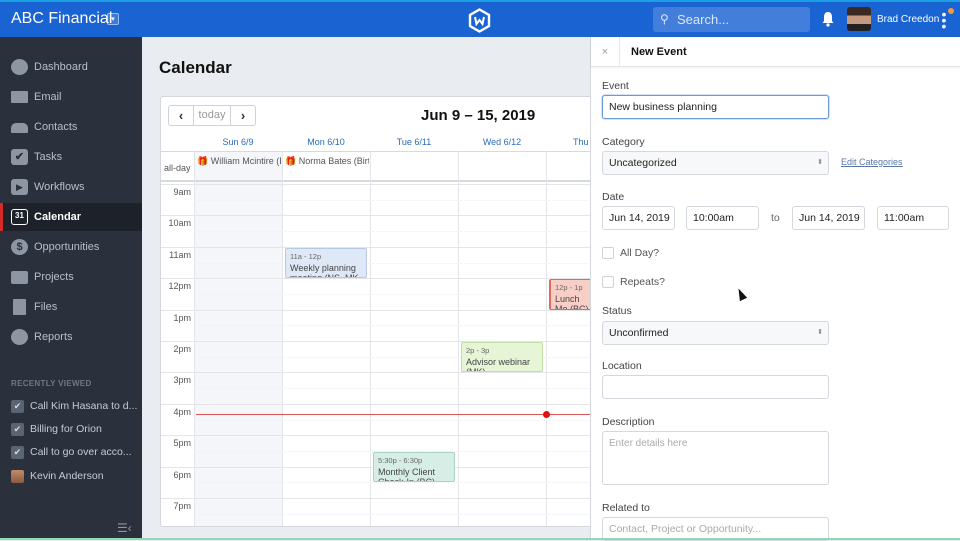  What do you see at coordinates (327, 161) in the screenshot?
I see `allday-event: 🎁 Norma Bates (Birth` at bounding box center [327, 161].